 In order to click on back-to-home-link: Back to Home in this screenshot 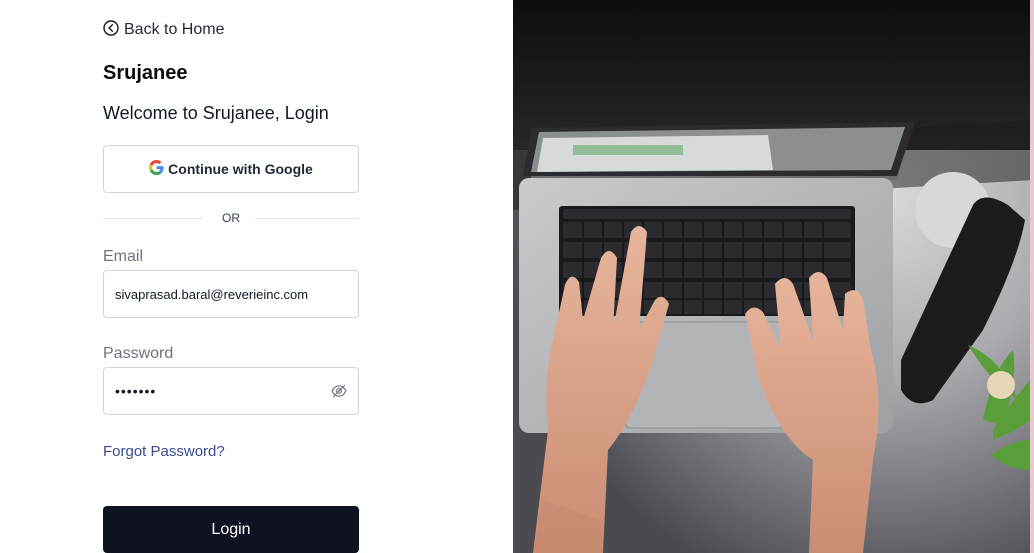, I will do `click(163, 30)`.